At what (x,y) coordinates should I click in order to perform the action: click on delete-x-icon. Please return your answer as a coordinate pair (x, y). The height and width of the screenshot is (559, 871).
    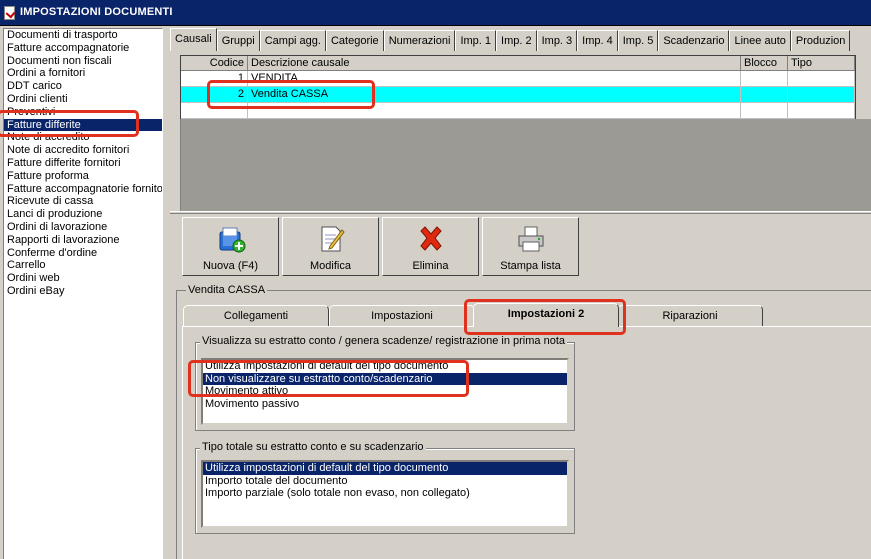
    Looking at the image, I should click on (431, 238).